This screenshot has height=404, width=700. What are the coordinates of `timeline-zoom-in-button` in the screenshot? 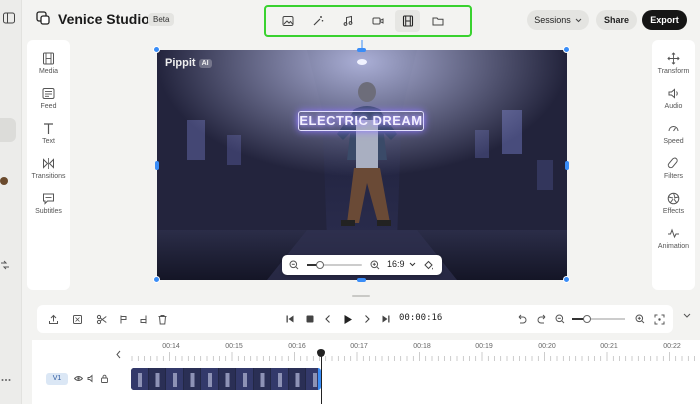 It's located at (640, 319).